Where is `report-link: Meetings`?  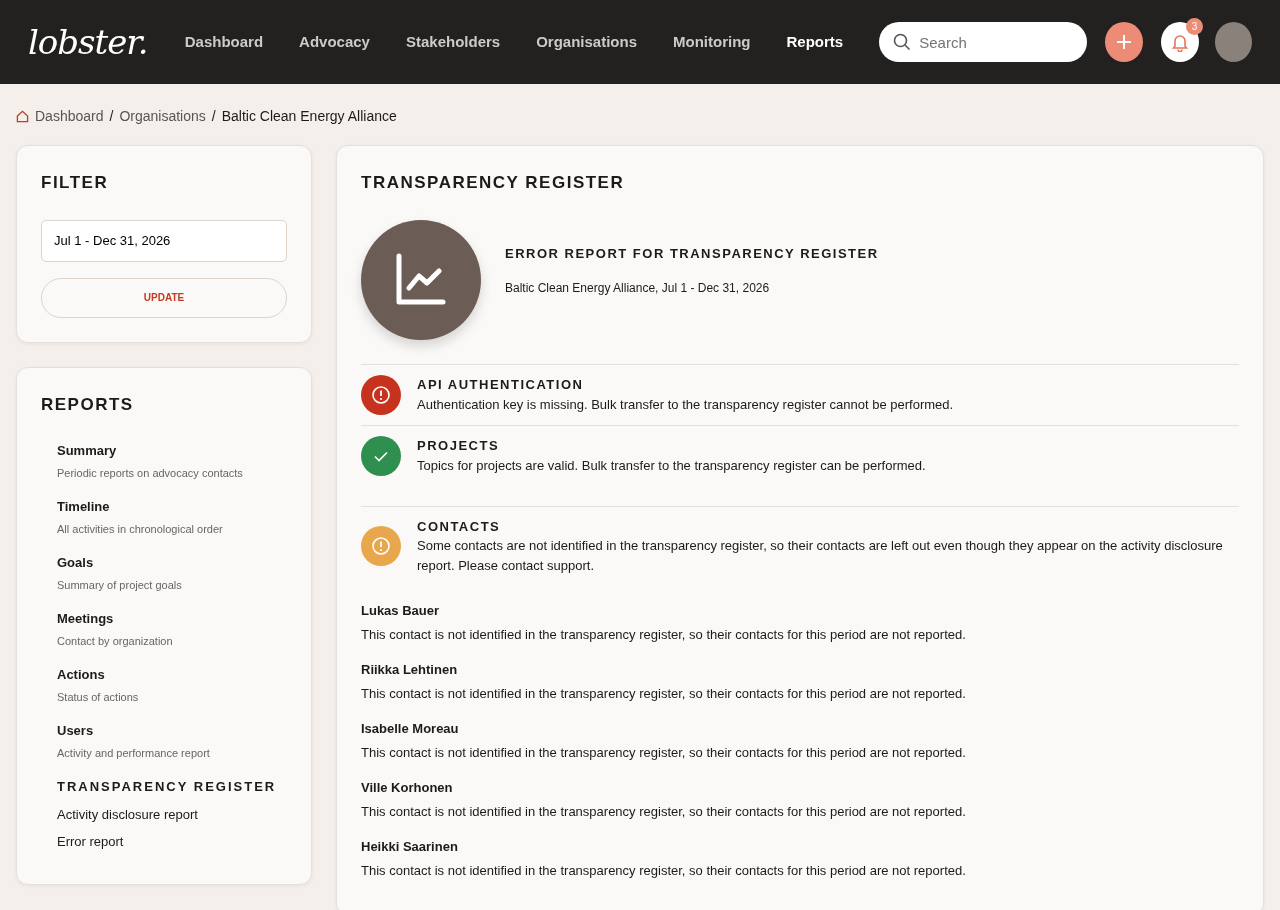 report-link: Meetings is located at coordinates (172, 619).